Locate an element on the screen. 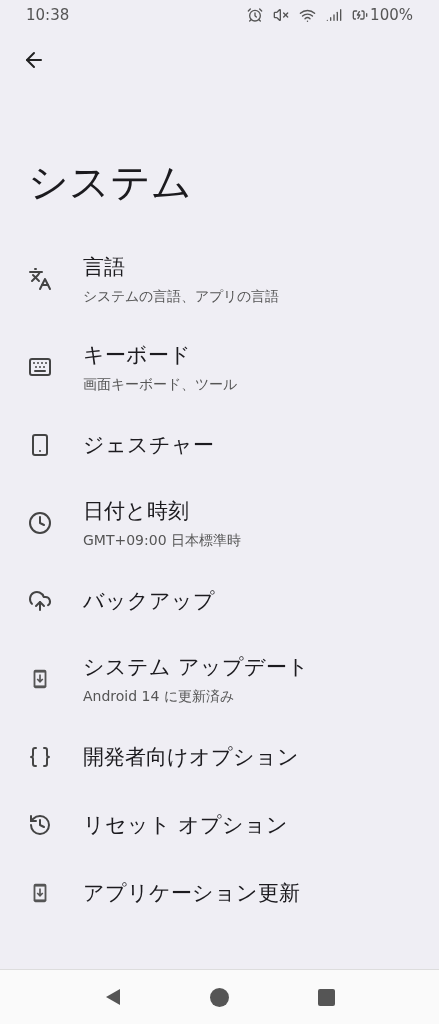  cloud-upload-icon is located at coordinates (40, 601).